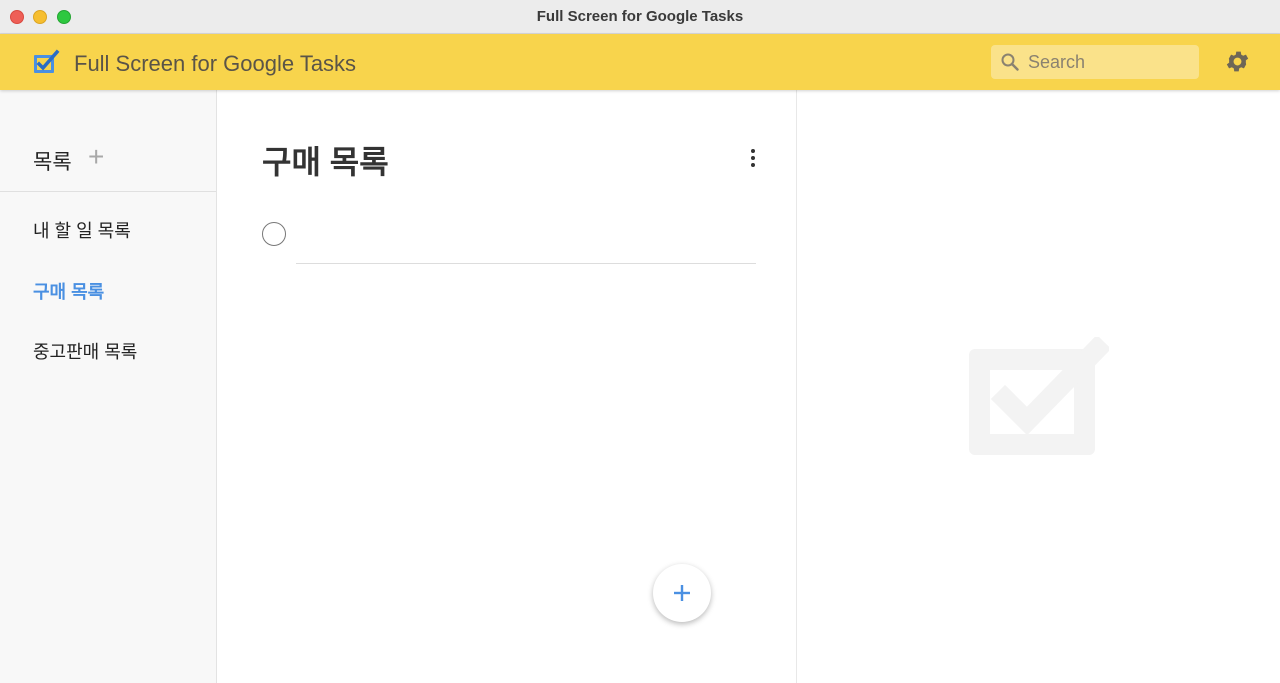 This screenshot has width=1280, height=683. Describe the element at coordinates (47, 61) in the screenshot. I see `checkbox-logo-icon` at that location.